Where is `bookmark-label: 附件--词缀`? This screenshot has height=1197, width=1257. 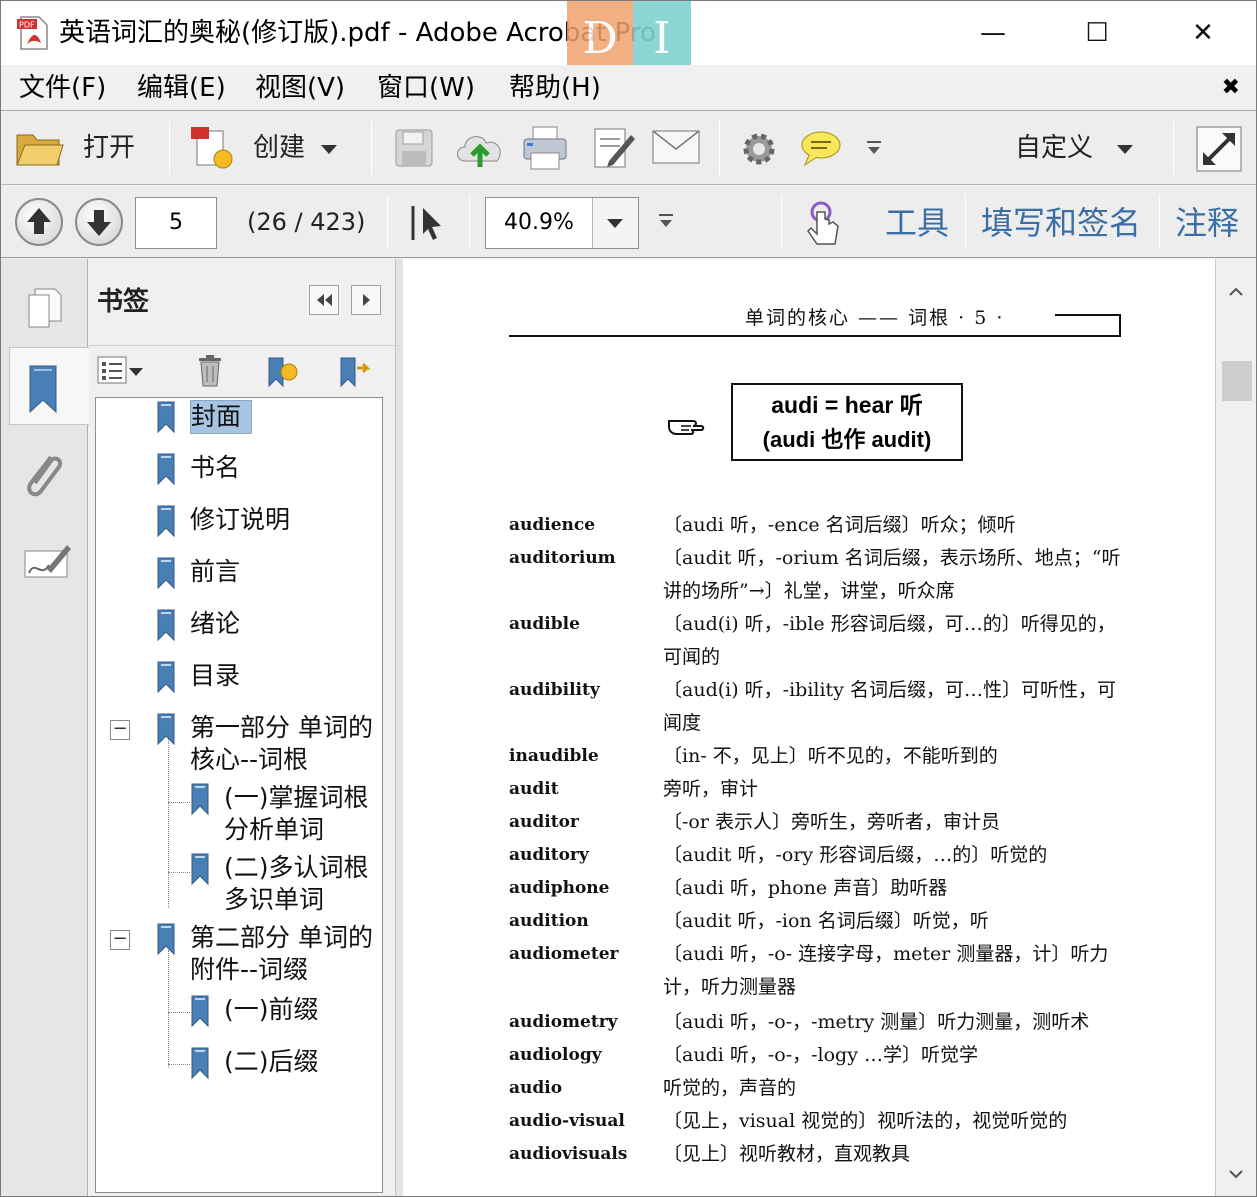 bookmark-label: 附件--词缀 is located at coordinates (249, 969).